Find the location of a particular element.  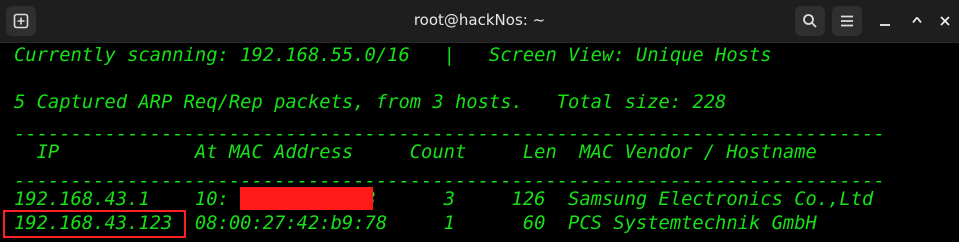

close-button is located at coordinates (944, 21).